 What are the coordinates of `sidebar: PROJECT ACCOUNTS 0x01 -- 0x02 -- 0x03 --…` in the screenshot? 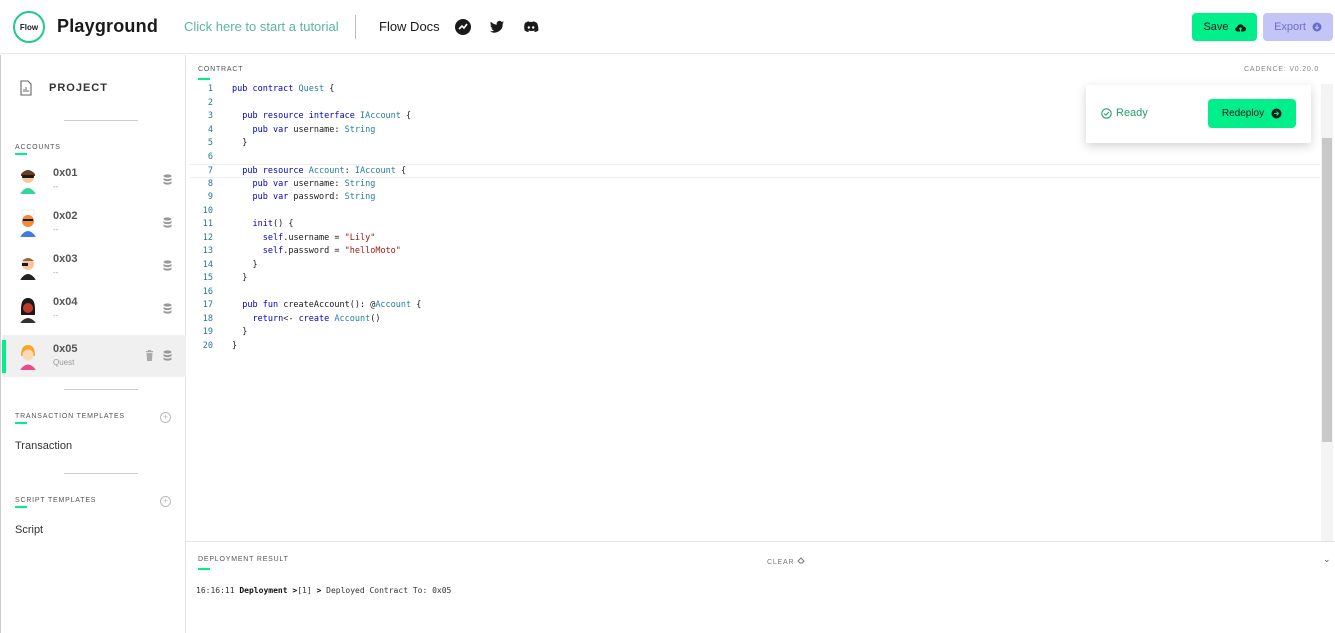 It's located at (93, 344).